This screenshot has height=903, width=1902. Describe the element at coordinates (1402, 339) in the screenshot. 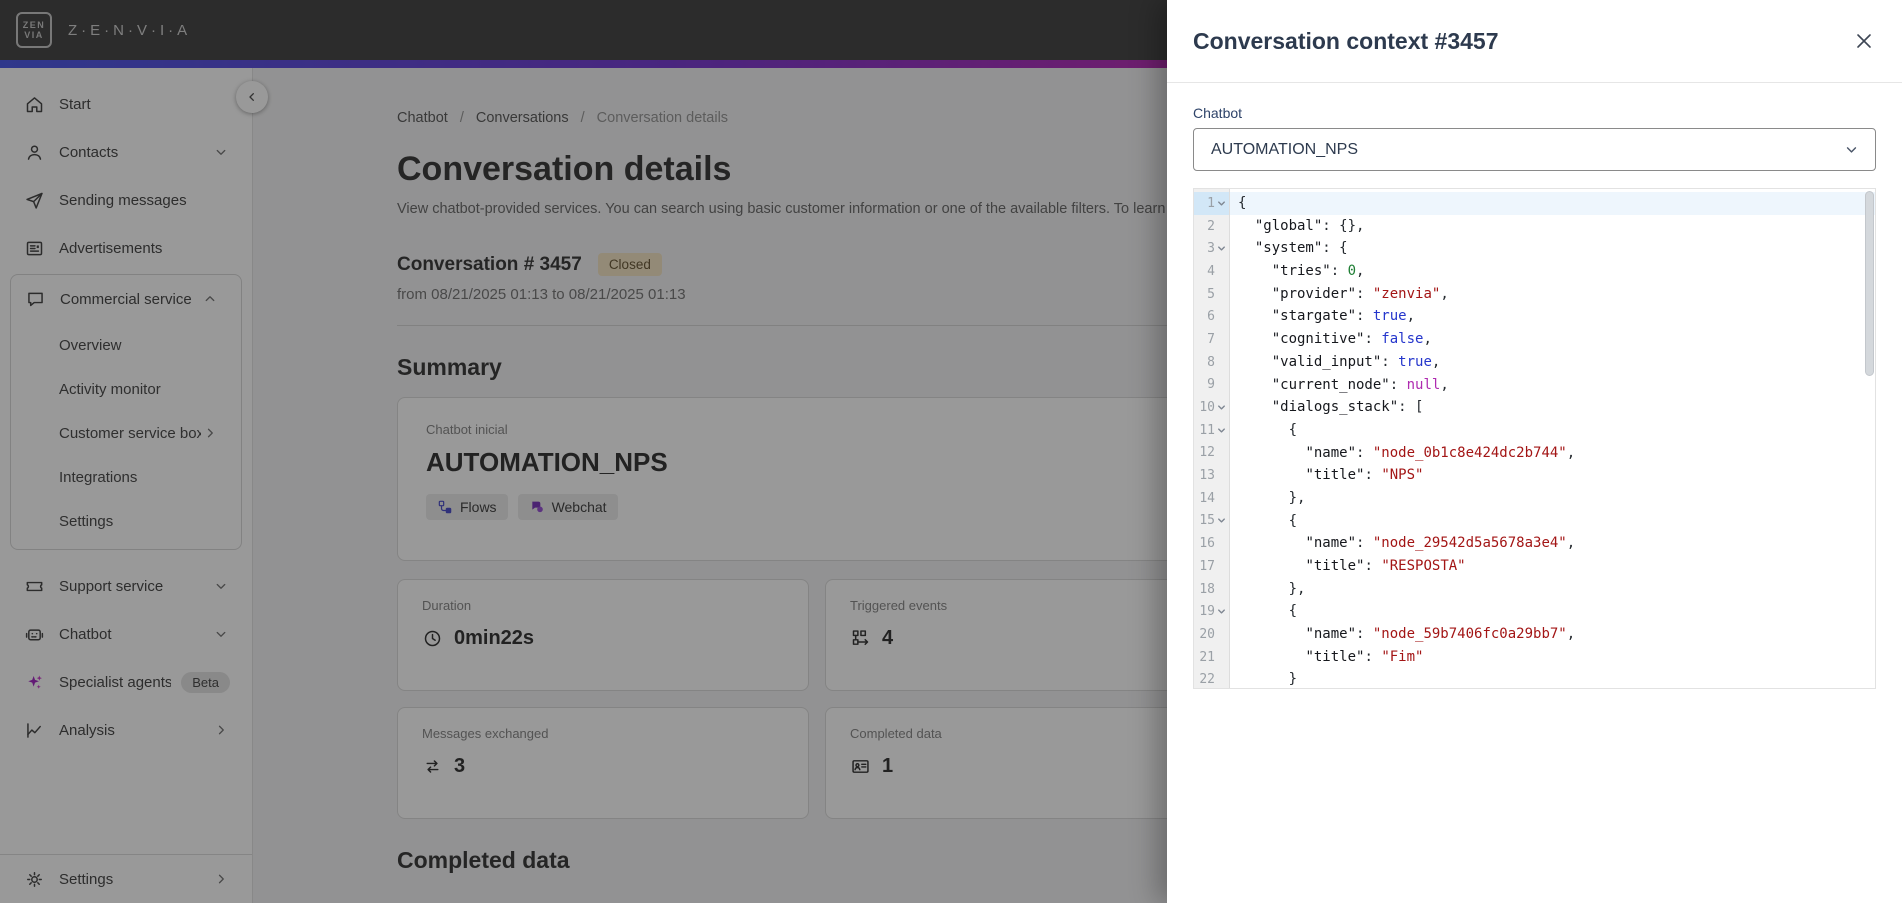

I see `token-b: false` at that location.